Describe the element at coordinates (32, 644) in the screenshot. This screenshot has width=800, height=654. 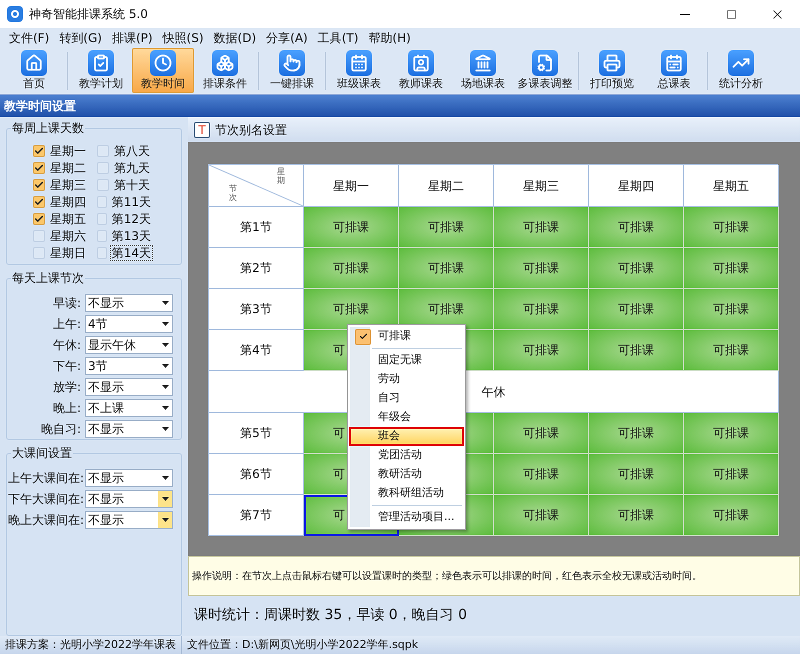
I see `status-label: 排课方案：` at that location.